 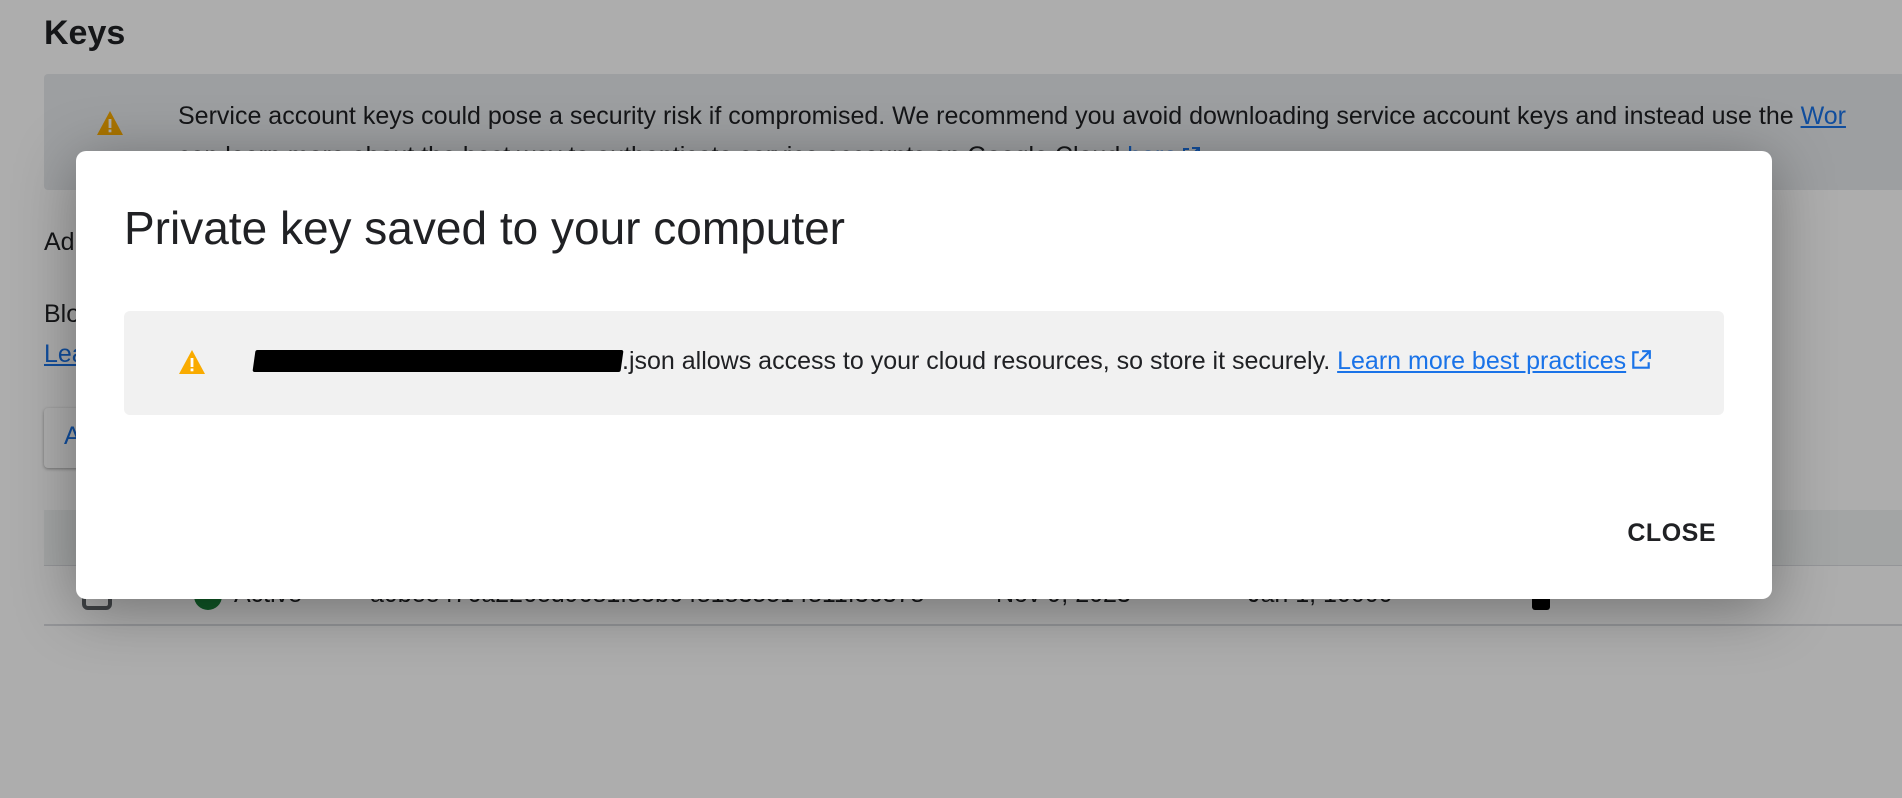 I want to click on dialog-title: Private key saved to your computer, so click(x=484, y=228).